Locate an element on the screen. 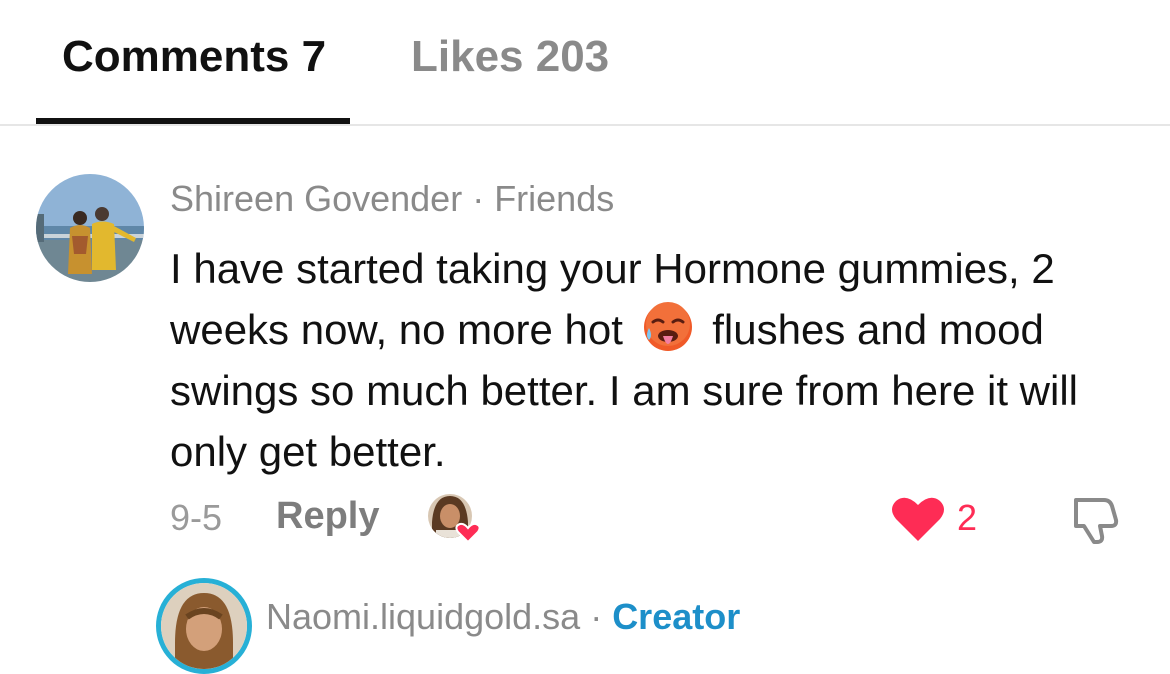 This screenshot has height=674, width=1170. reply-button: Reply is located at coordinates (327, 516).